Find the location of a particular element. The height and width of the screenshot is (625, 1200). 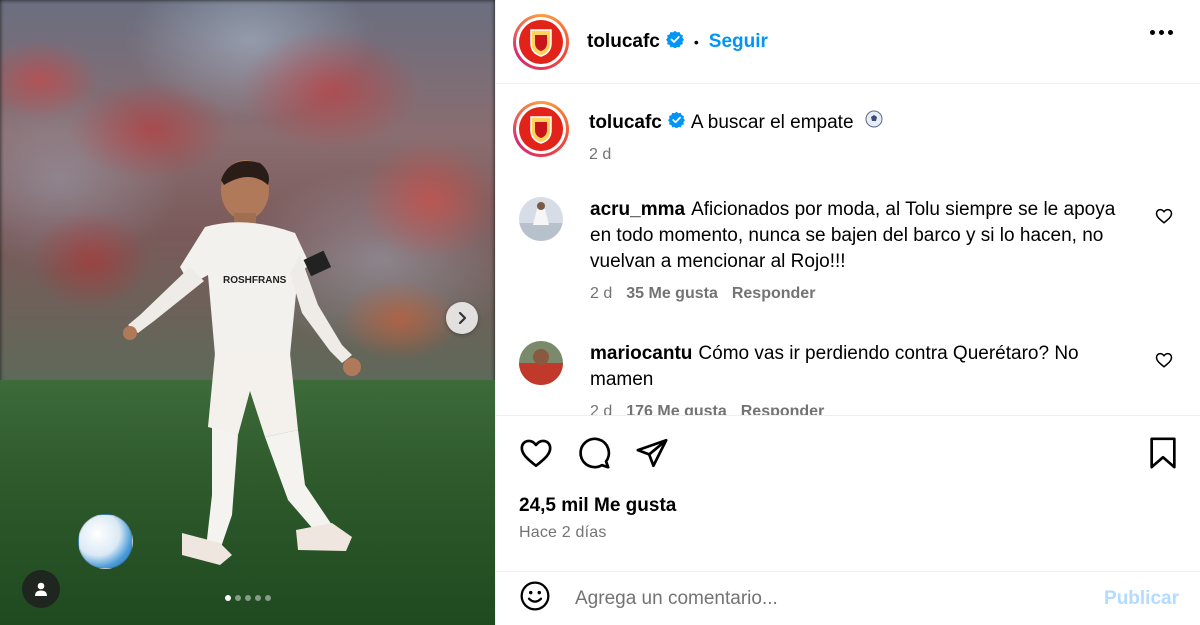

svg-text: ROSHFRANS is located at coordinates (255, 280).